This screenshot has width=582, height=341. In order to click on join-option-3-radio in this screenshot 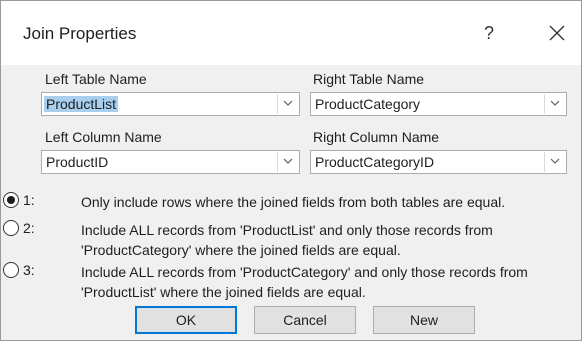, I will do `click(11, 270)`.